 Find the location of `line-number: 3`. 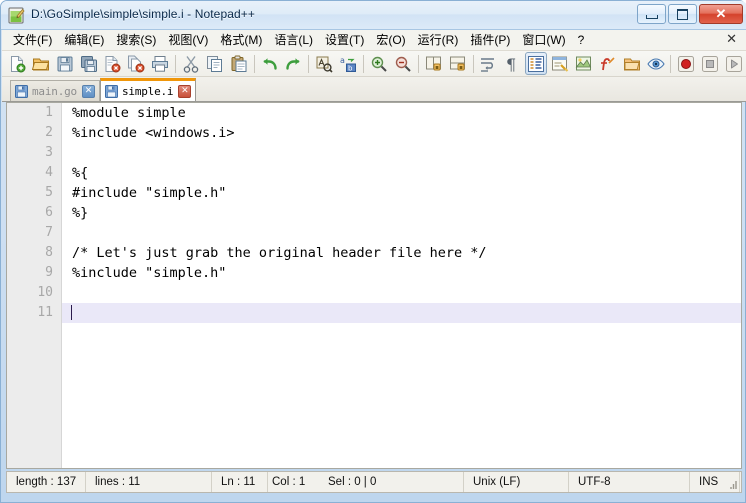

line-number: 3 is located at coordinates (49, 152).